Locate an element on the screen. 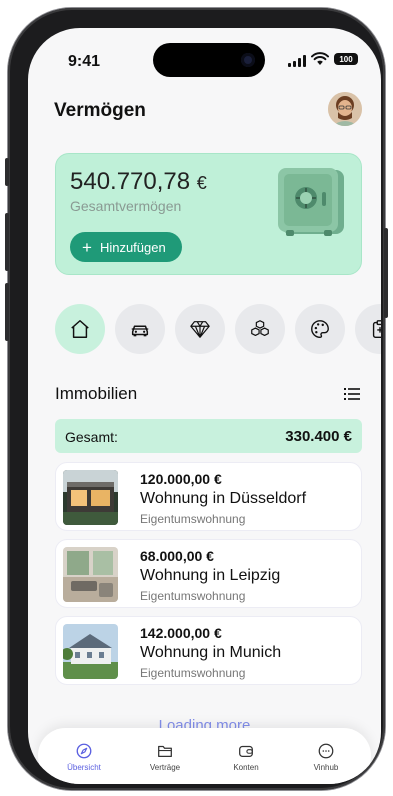 This screenshot has height=796, width=393. tab-label: Übersicht is located at coordinates (84, 767).